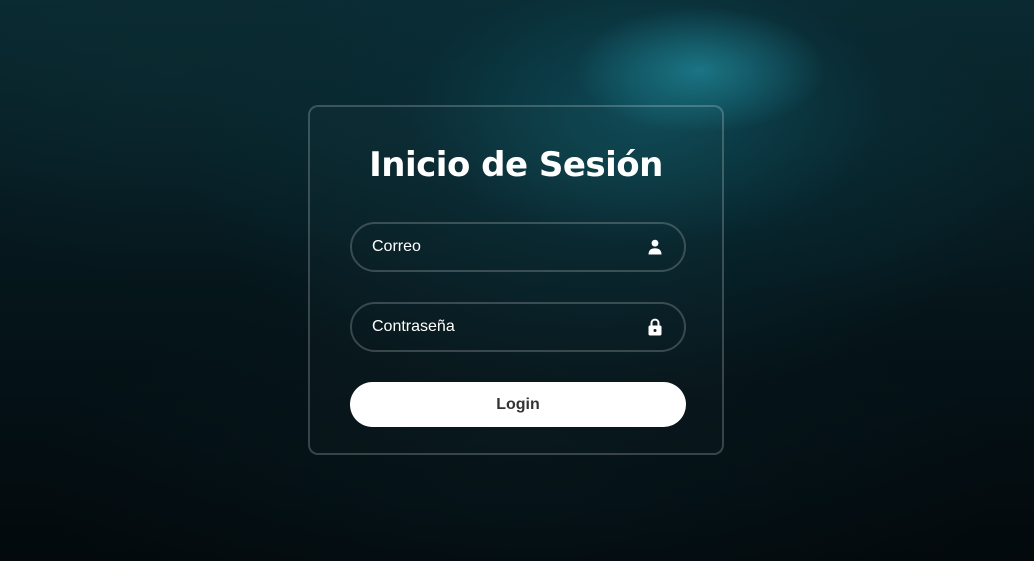  What do you see at coordinates (516, 165) in the screenshot?
I see `page-title: Inicio de Sesión` at bounding box center [516, 165].